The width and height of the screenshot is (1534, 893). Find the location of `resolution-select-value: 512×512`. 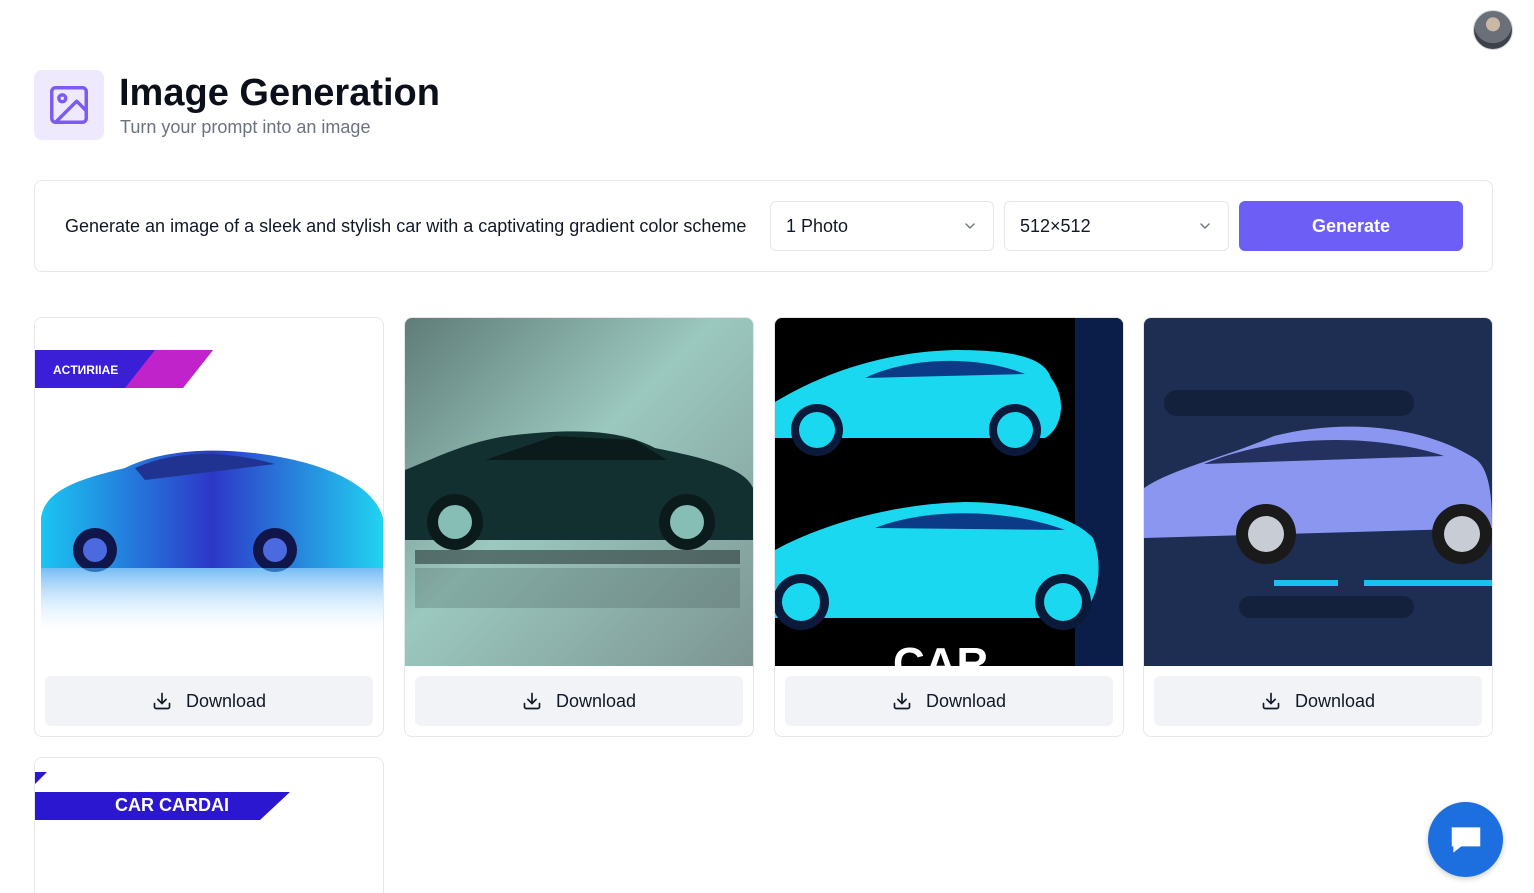

resolution-select-value: 512×512 is located at coordinates (1055, 225).